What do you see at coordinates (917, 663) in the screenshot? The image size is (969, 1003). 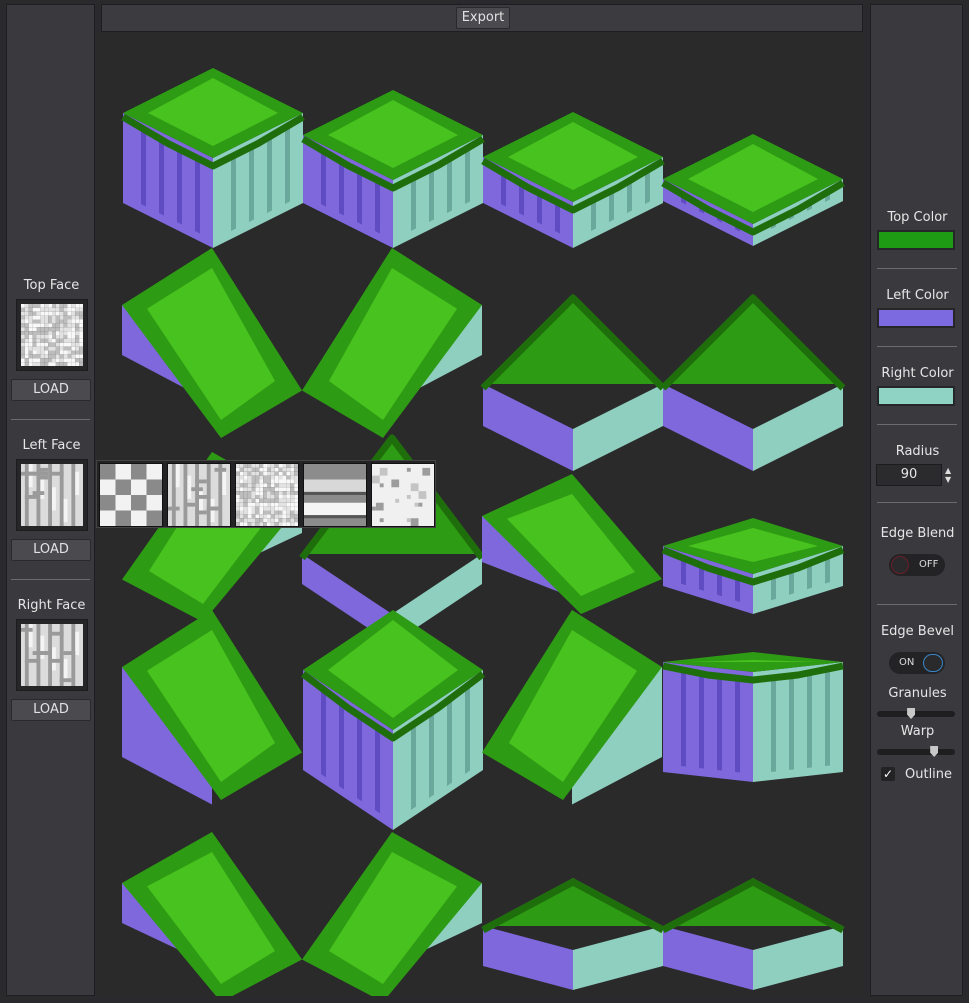 I see `edge-bevel-toggle: ON` at bounding box center [917, 663].